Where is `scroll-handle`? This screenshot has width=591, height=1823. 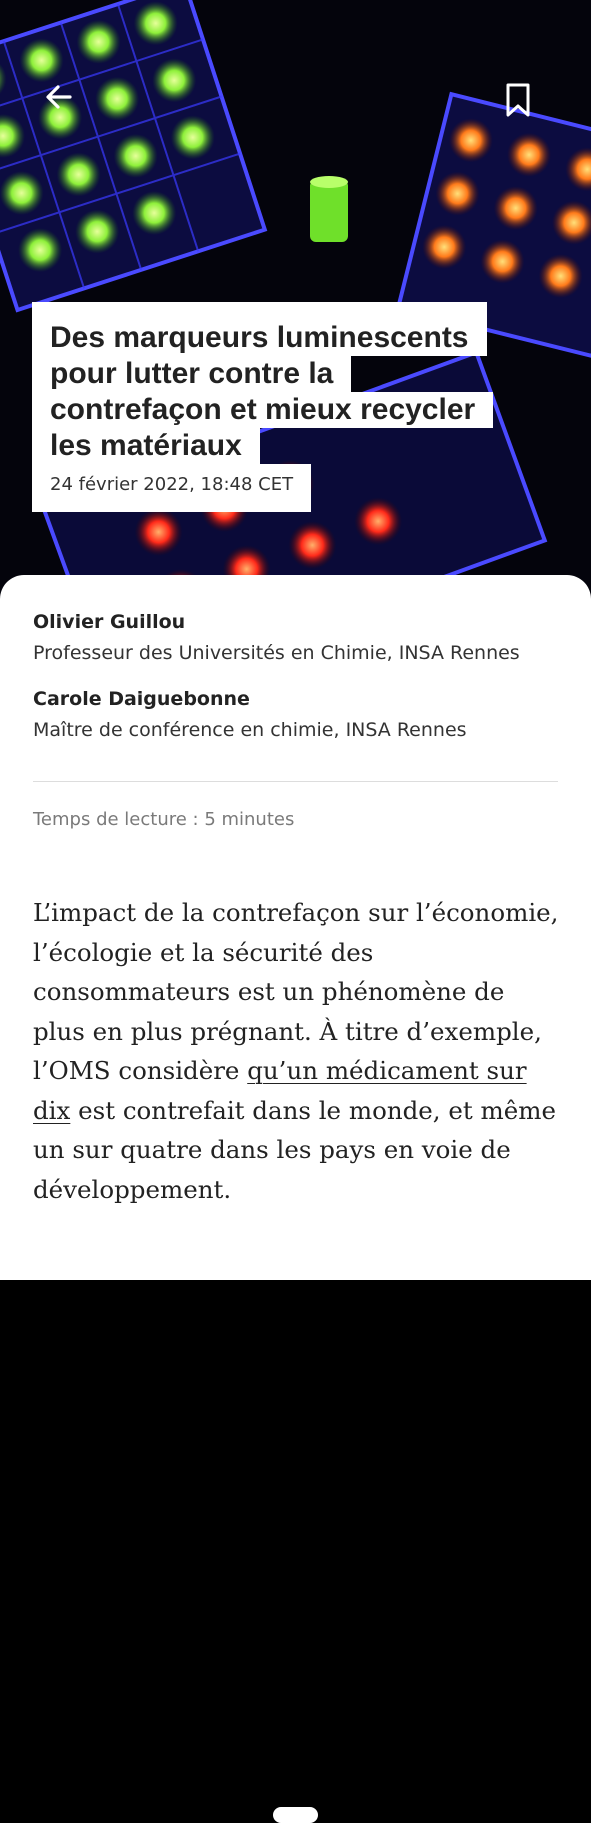 scroll-handle is located at coordinates (295, 1815).